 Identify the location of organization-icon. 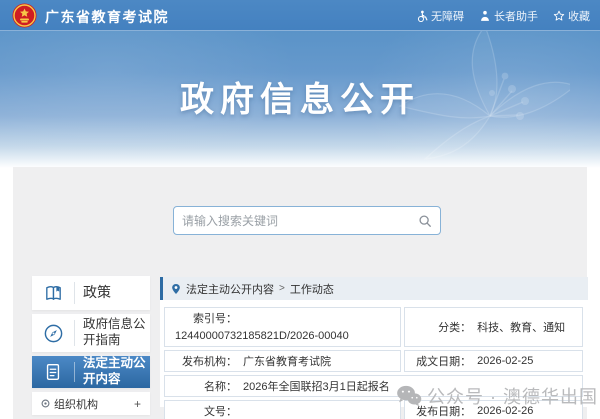
(45, 403).